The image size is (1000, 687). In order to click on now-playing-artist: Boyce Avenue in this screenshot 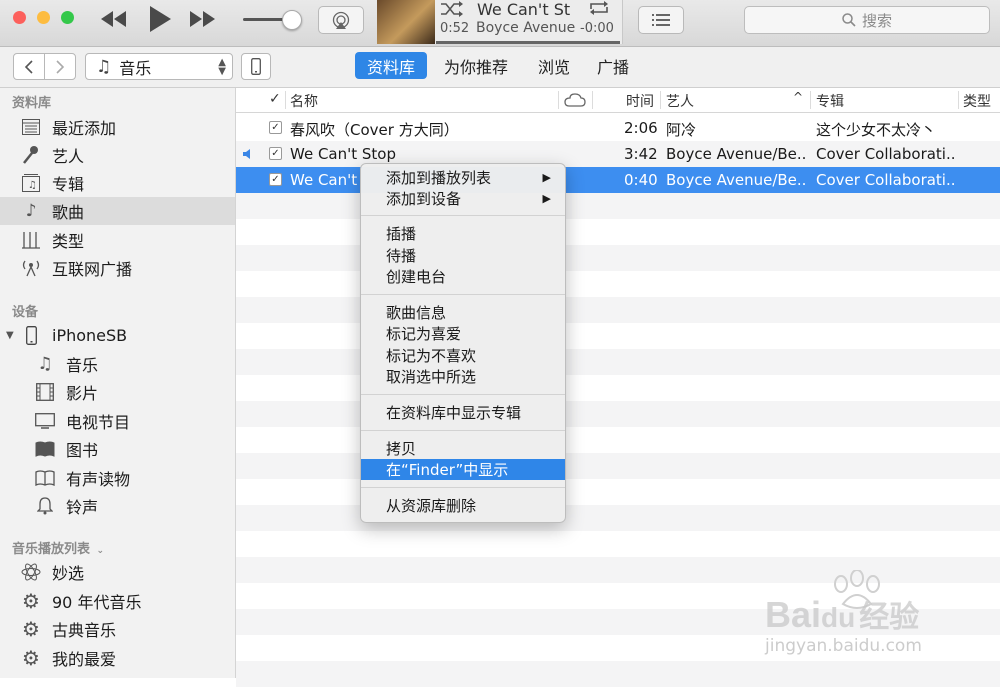, I will do `click(526, 28)`.